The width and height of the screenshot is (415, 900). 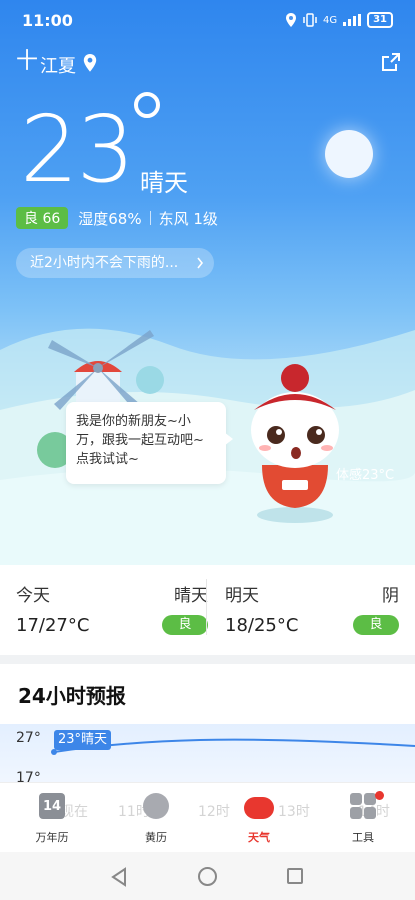 What do you see at coordinates (380, 20) in the screenshot?
I see `battery-icon: 31` at bounding box center [380, 20].